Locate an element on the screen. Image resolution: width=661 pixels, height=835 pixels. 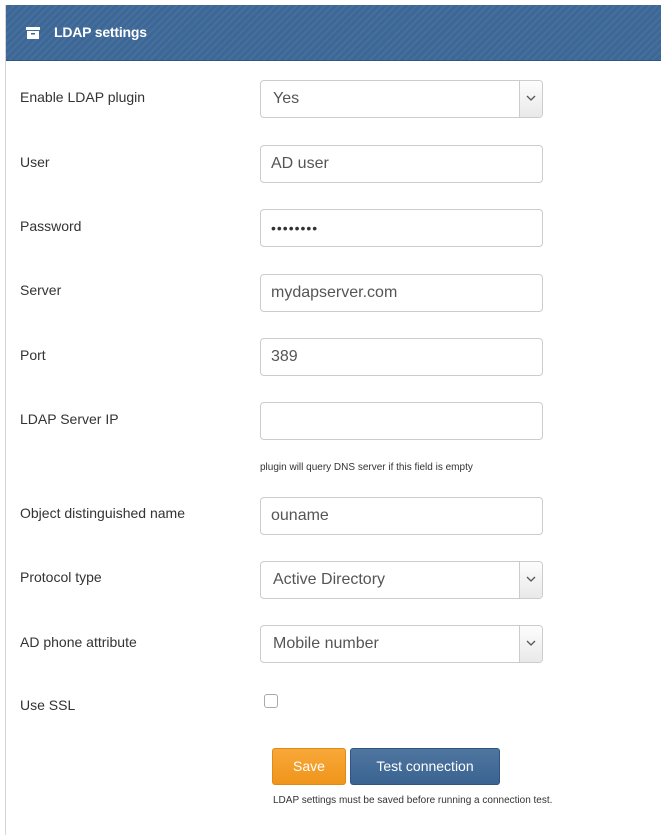
panel-title: LDAP settings is located at coordinates (100, 32).